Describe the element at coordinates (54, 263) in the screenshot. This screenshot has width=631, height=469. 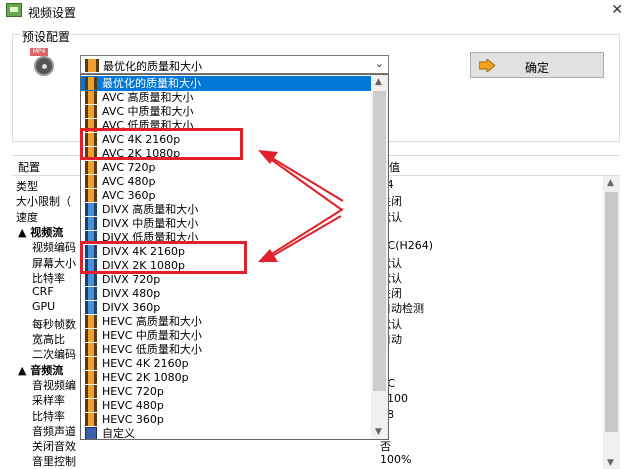
I see `grid-row-key: 屏幕大小` at that location.